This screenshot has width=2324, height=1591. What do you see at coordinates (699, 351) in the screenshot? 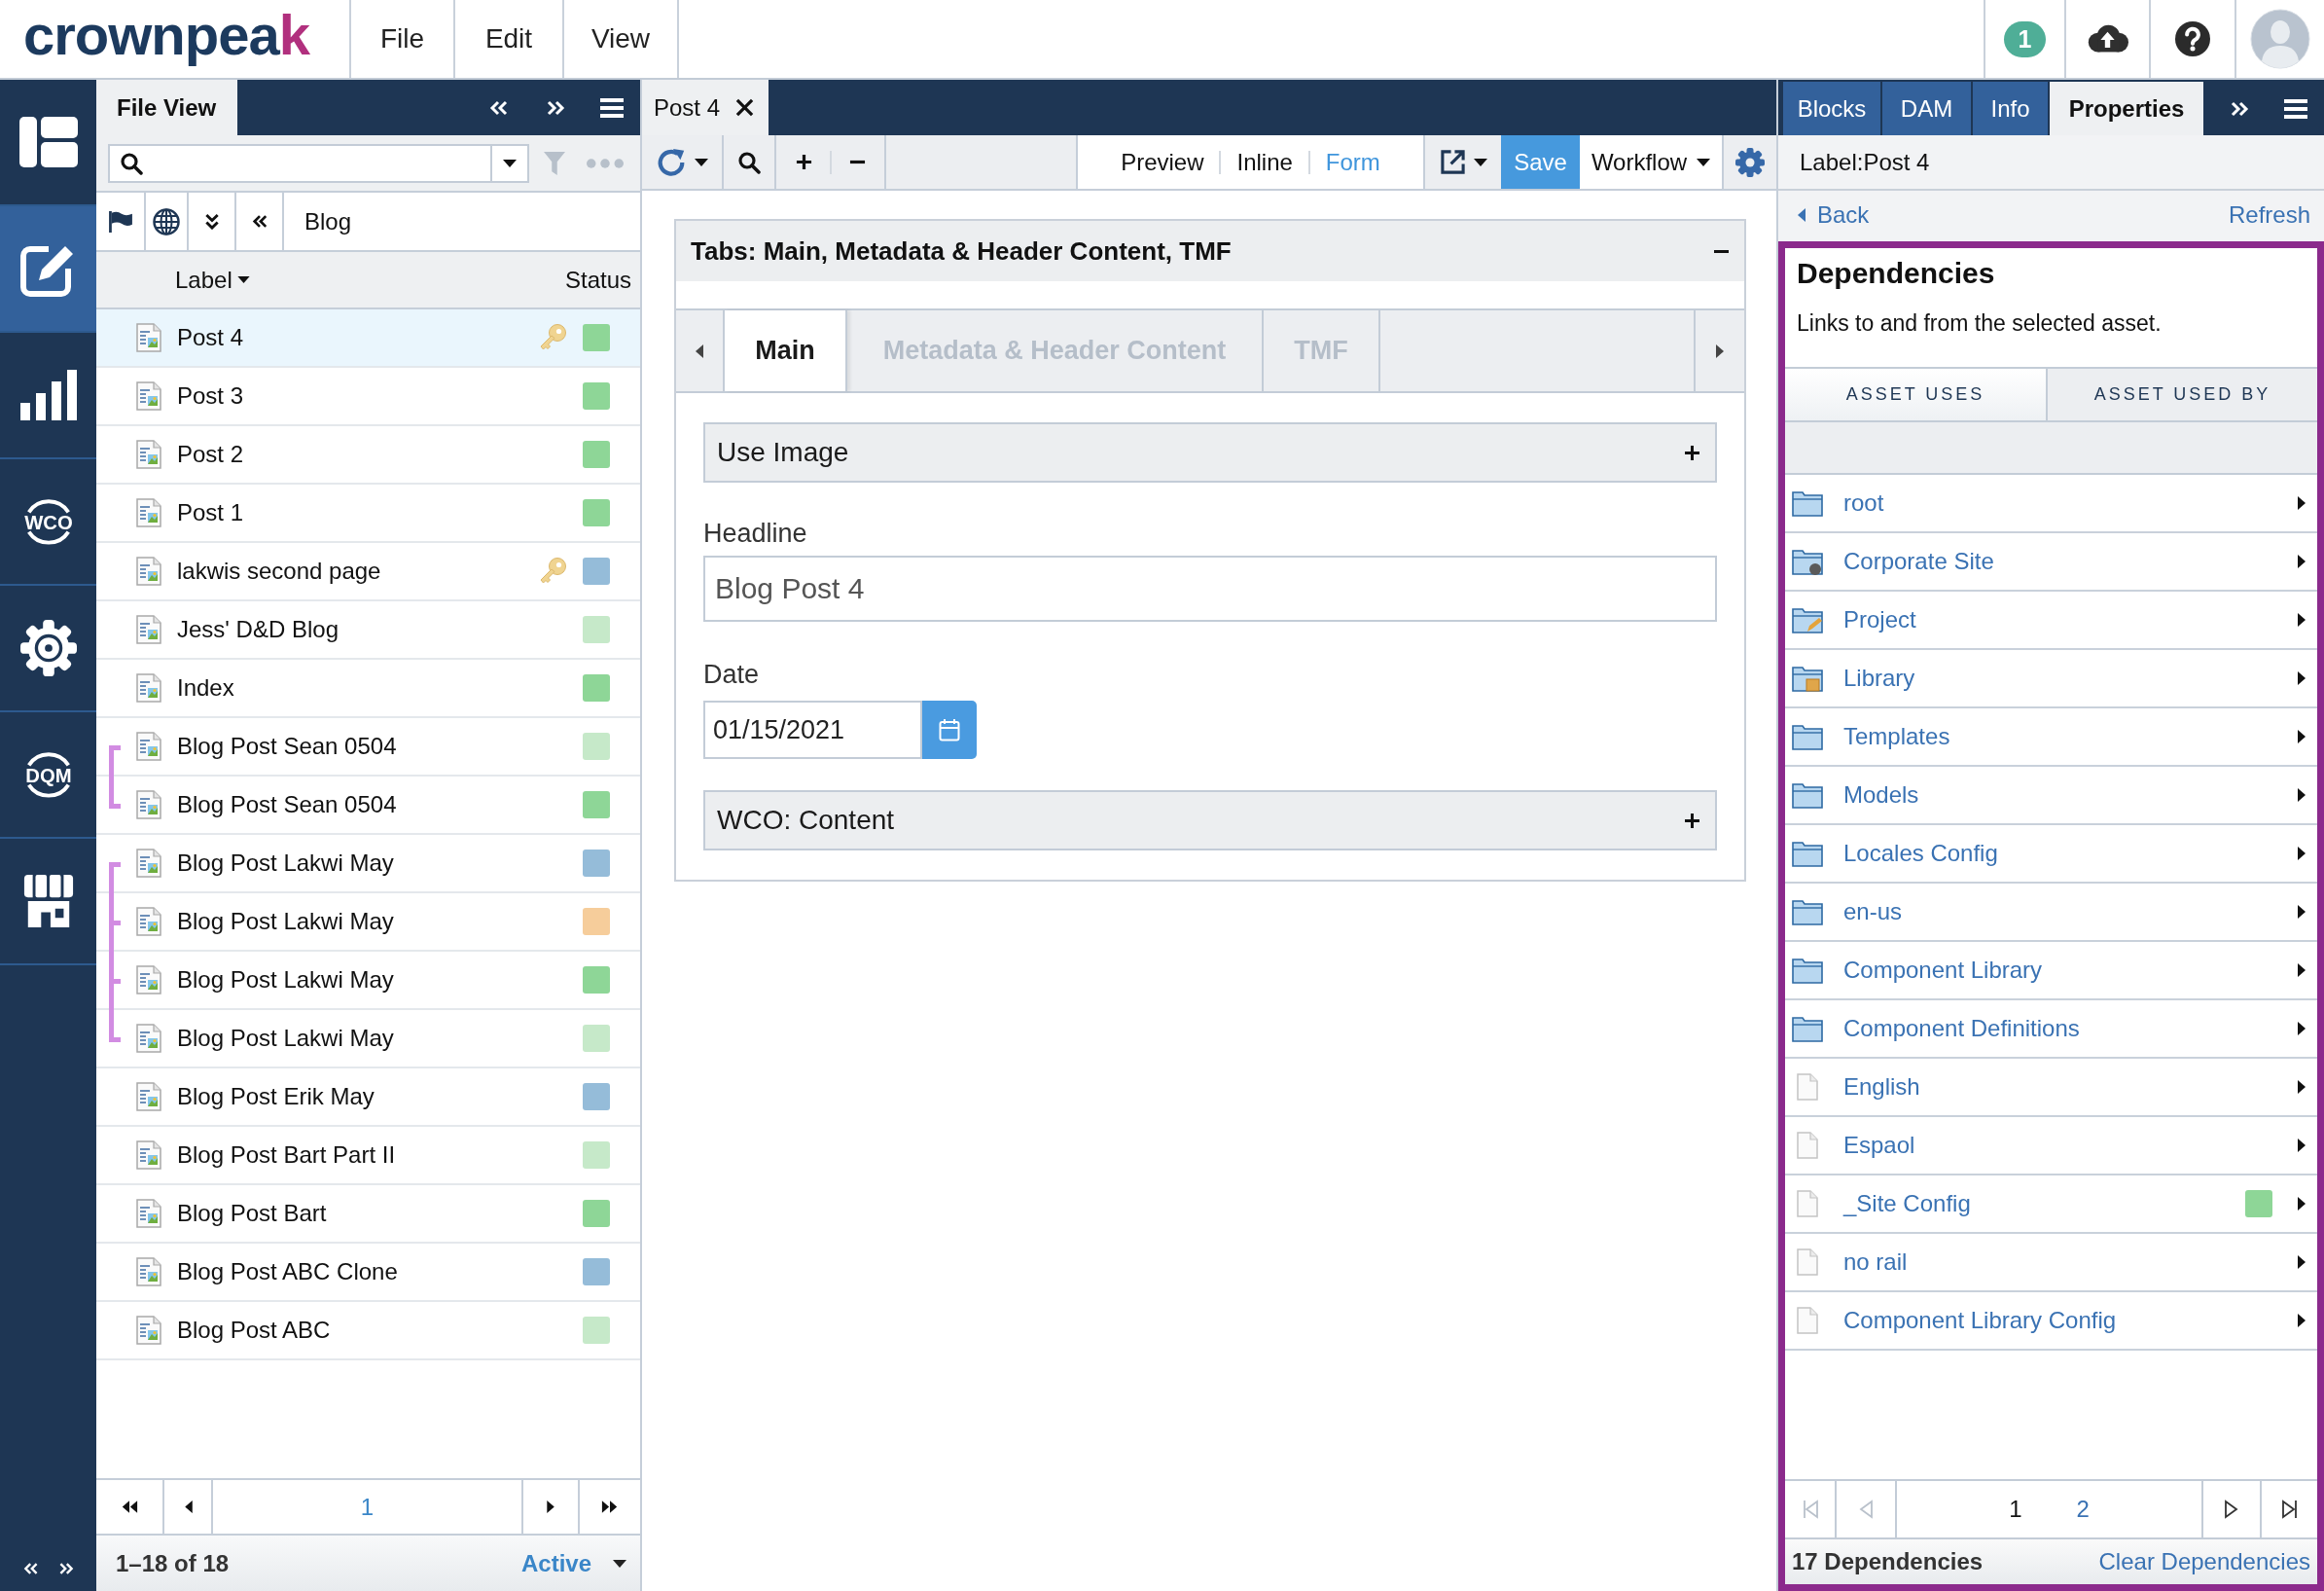
I see `scroll-left-icon` at bounding box center [699, 351].